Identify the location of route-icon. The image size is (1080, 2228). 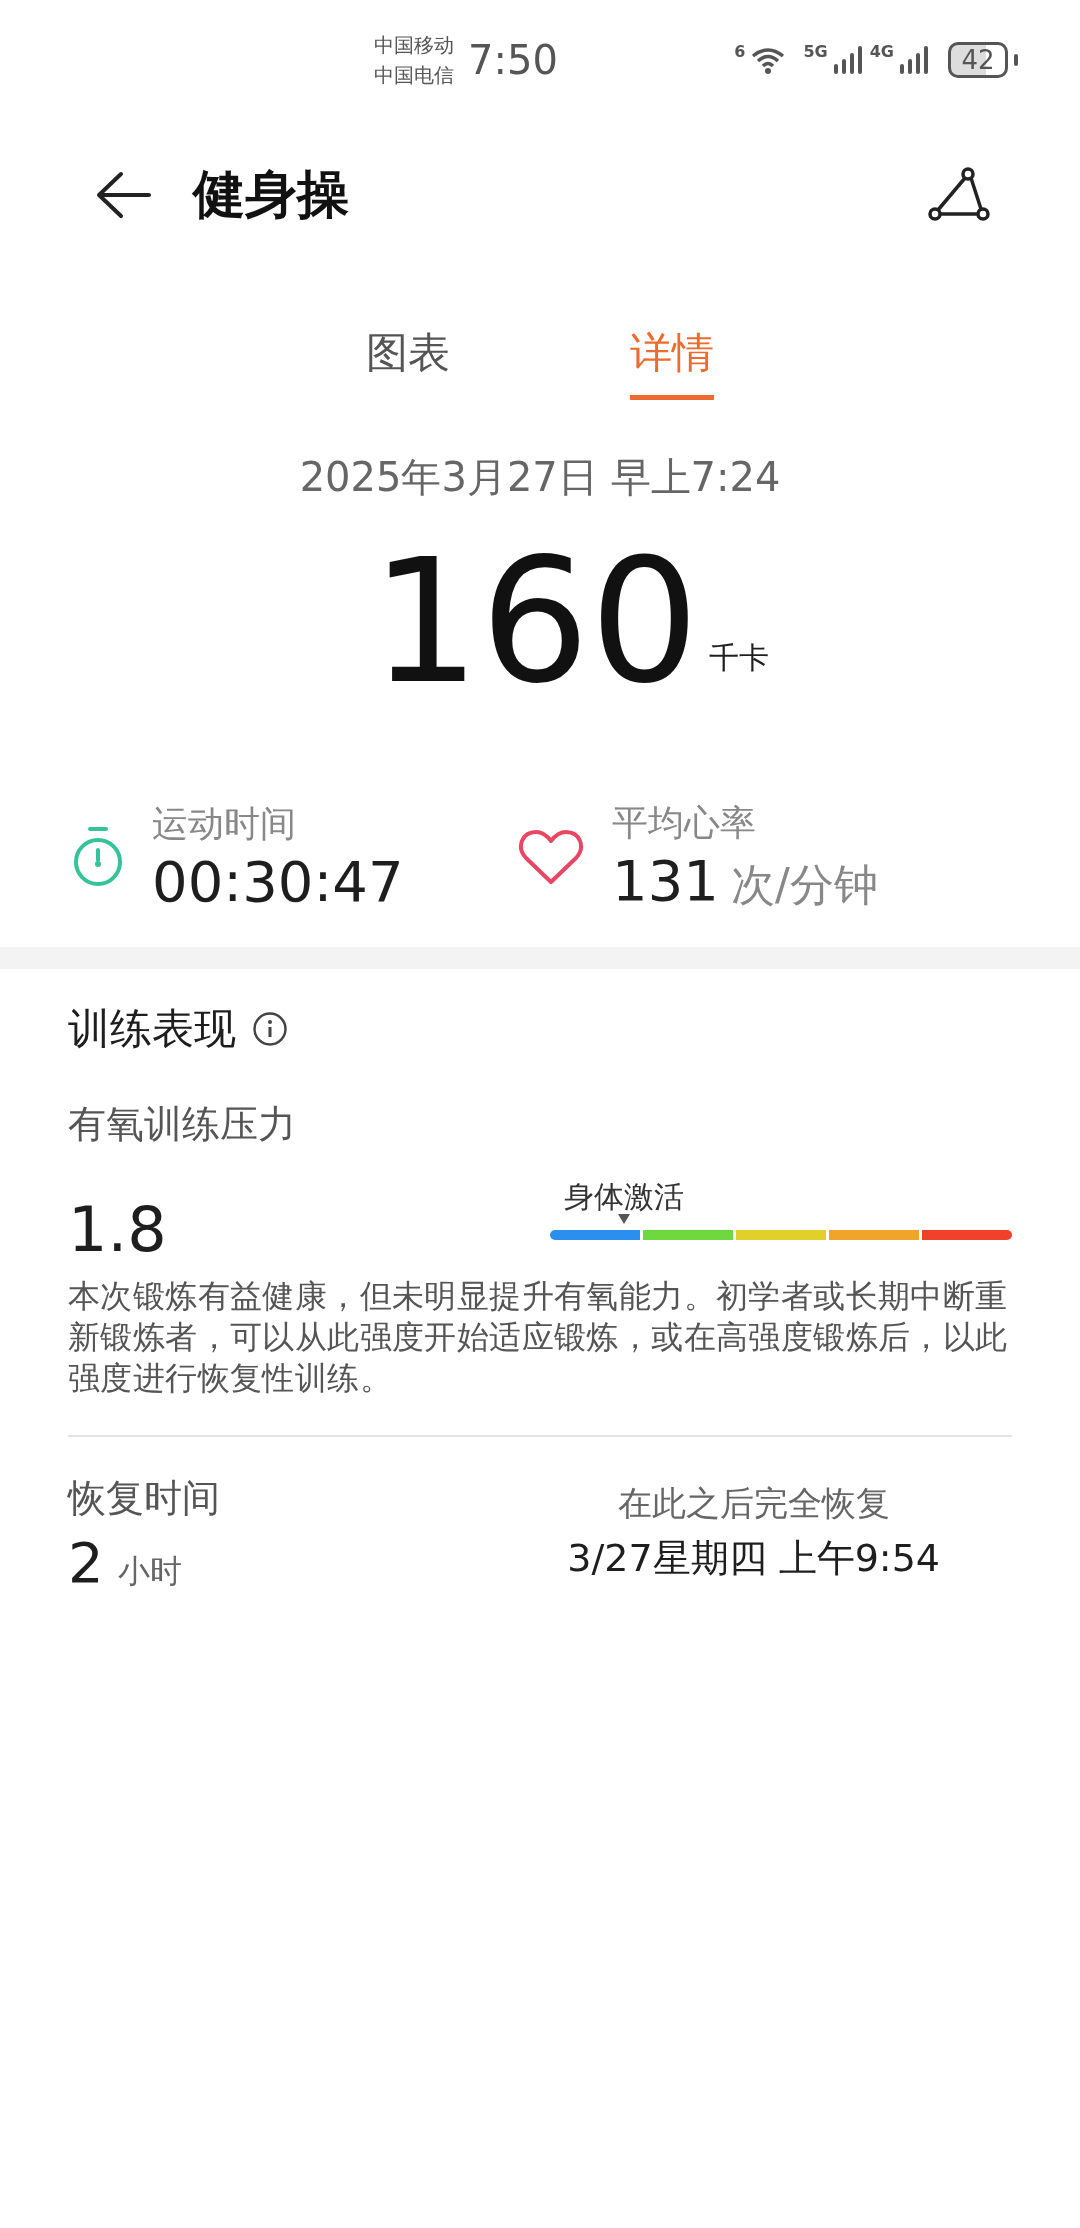
(959, 195).